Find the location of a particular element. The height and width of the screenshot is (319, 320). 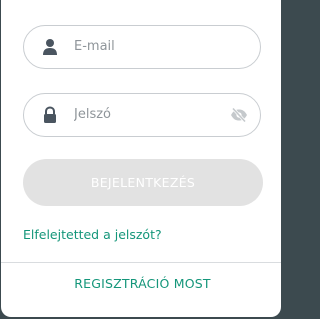

forgot-password-link: Elfelejtetted a jelszót? is located at coordinates (92, 234).